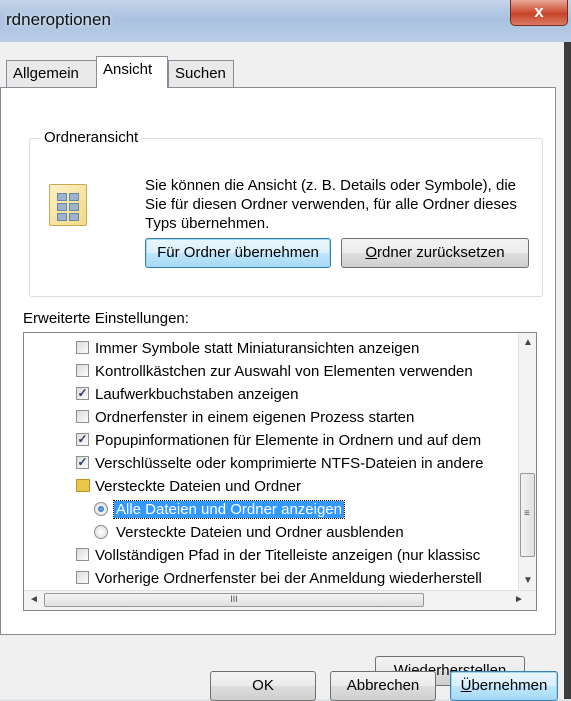  What do you see at coordinates (528, 342) in the screenshot?
I see `scroll-up-icon: ▲` at bounding box center [528, 342].